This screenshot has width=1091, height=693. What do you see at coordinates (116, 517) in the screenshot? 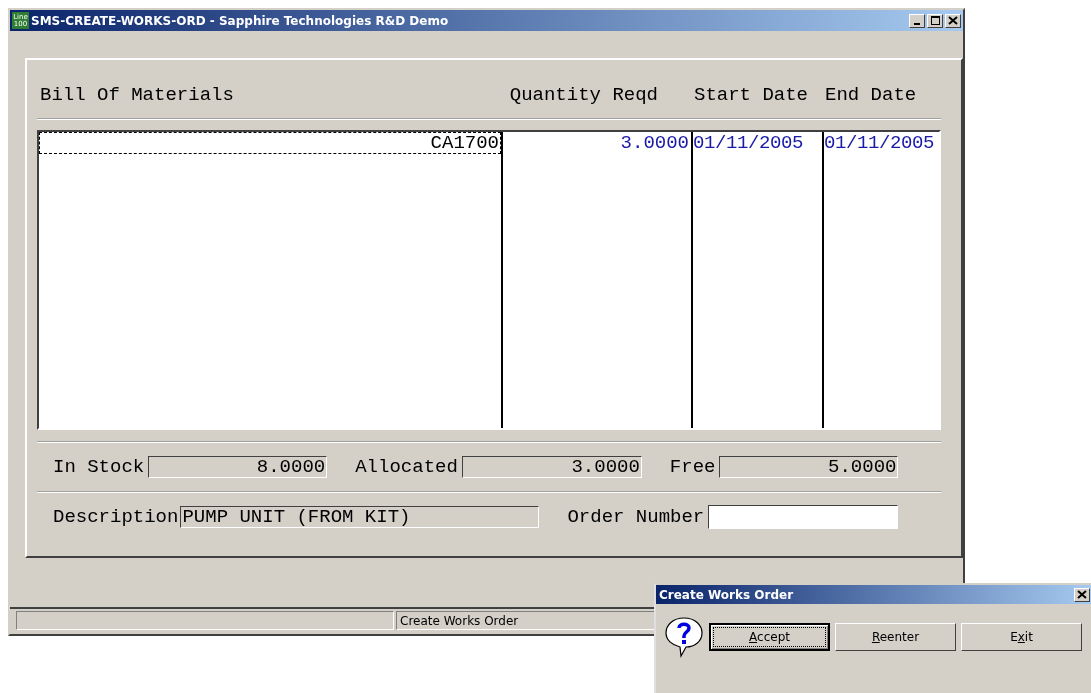
I see `field-label: Description` at bounding box center [116, 517].